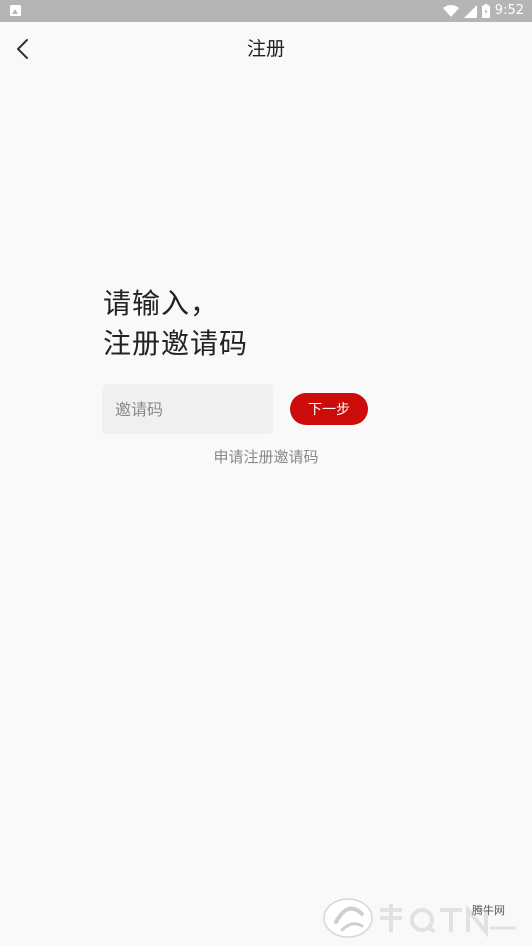  What do you see at coordinates (450, 10) in the screenshot?
I see `wifi-icon` at bounding box center [450, 10].